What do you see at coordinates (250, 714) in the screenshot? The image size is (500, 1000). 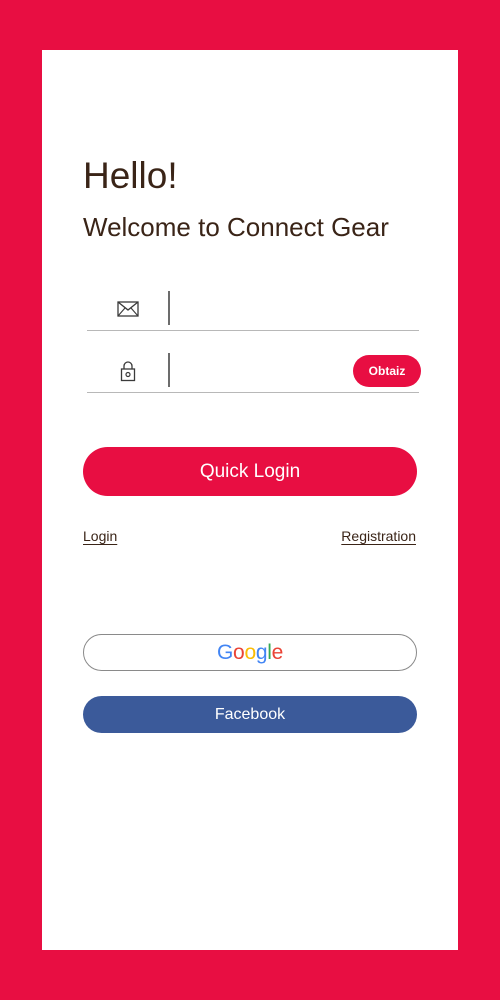 I see `facebook-login-button: Facebook` at bounding box center [250, 714].